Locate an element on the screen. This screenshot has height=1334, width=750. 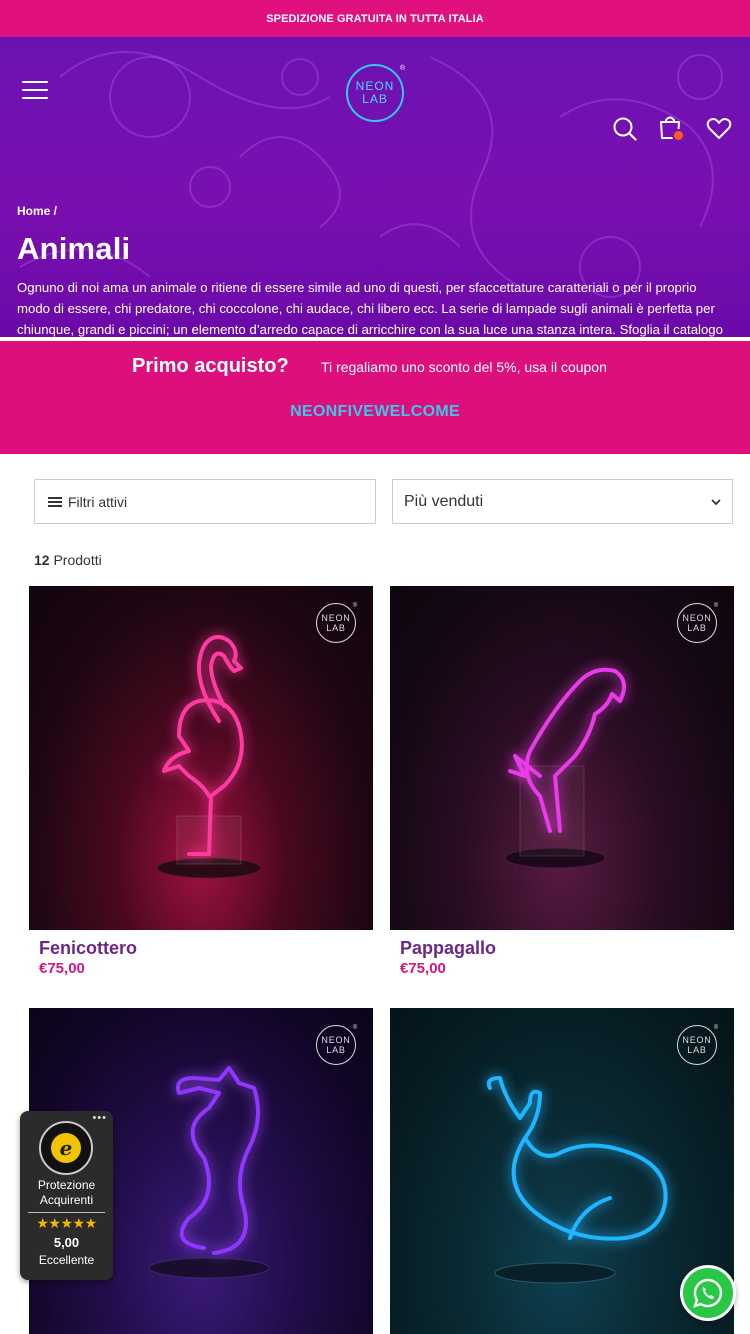
logo-line-2: LAB is located at coordinates (375, 99).